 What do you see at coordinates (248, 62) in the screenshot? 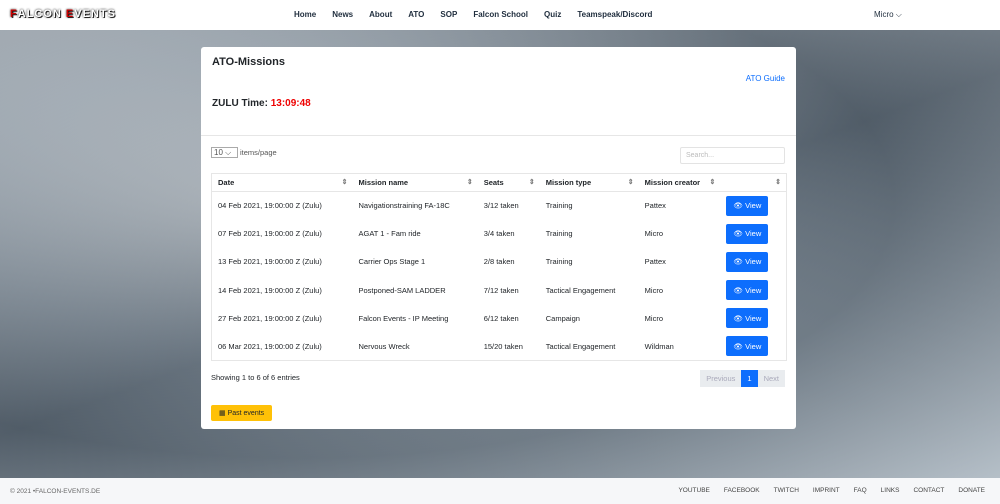
I see `page-title: ATO-Missions` at bounding box center [248, 62].